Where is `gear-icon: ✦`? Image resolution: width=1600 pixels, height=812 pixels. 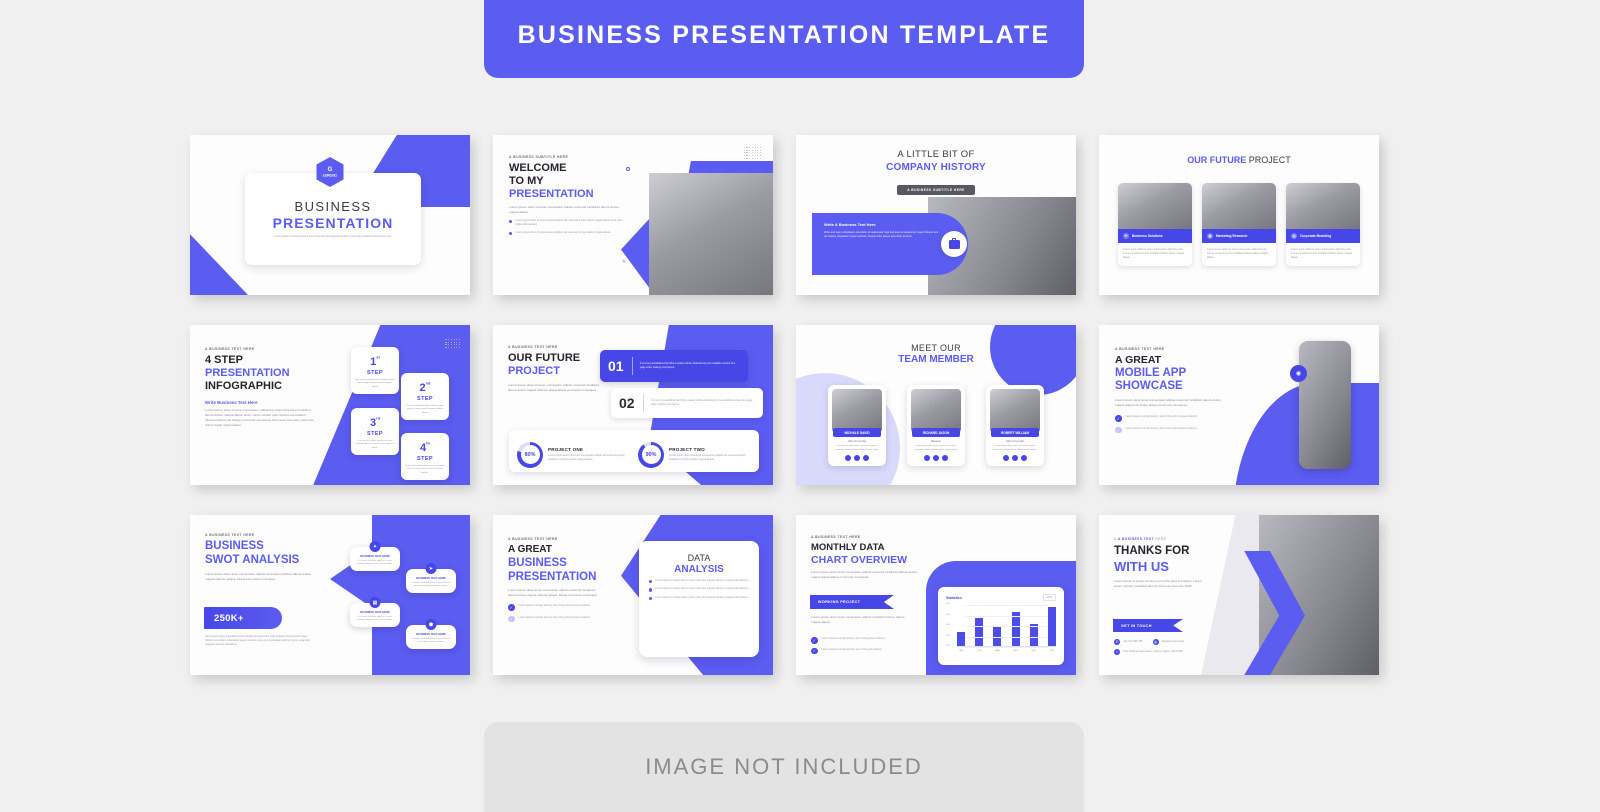
gear-icon: ✦ is located at coordinates (375, 546).